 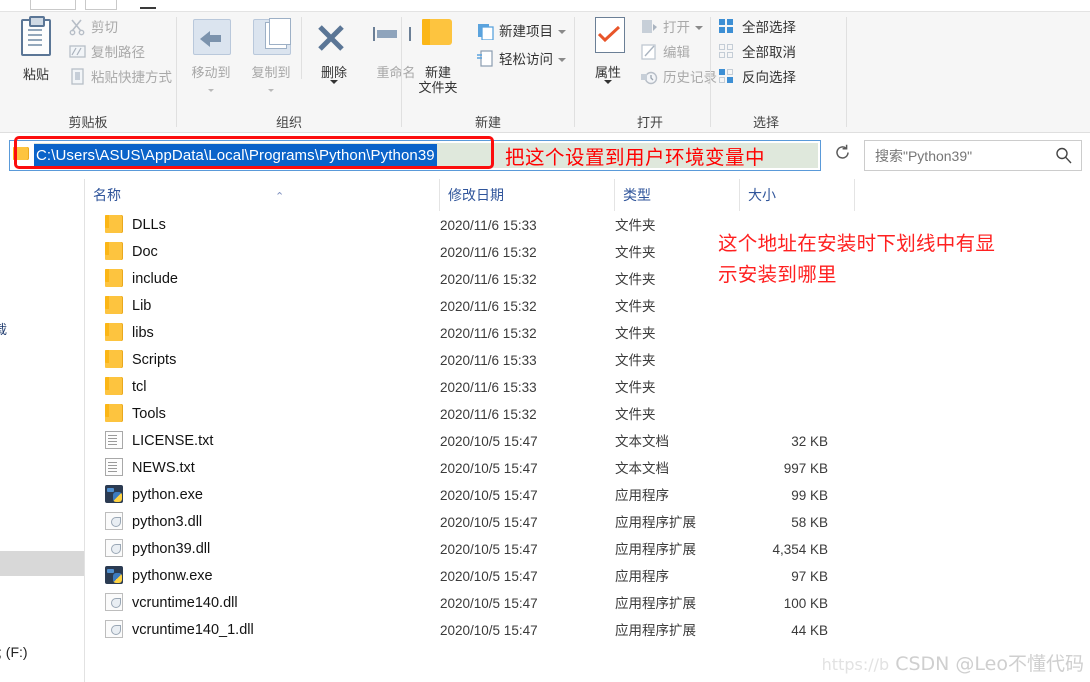 I want to click on table-row: Scripts 2020/11/6 15:33 文件夹, so click(x=587, y=360).